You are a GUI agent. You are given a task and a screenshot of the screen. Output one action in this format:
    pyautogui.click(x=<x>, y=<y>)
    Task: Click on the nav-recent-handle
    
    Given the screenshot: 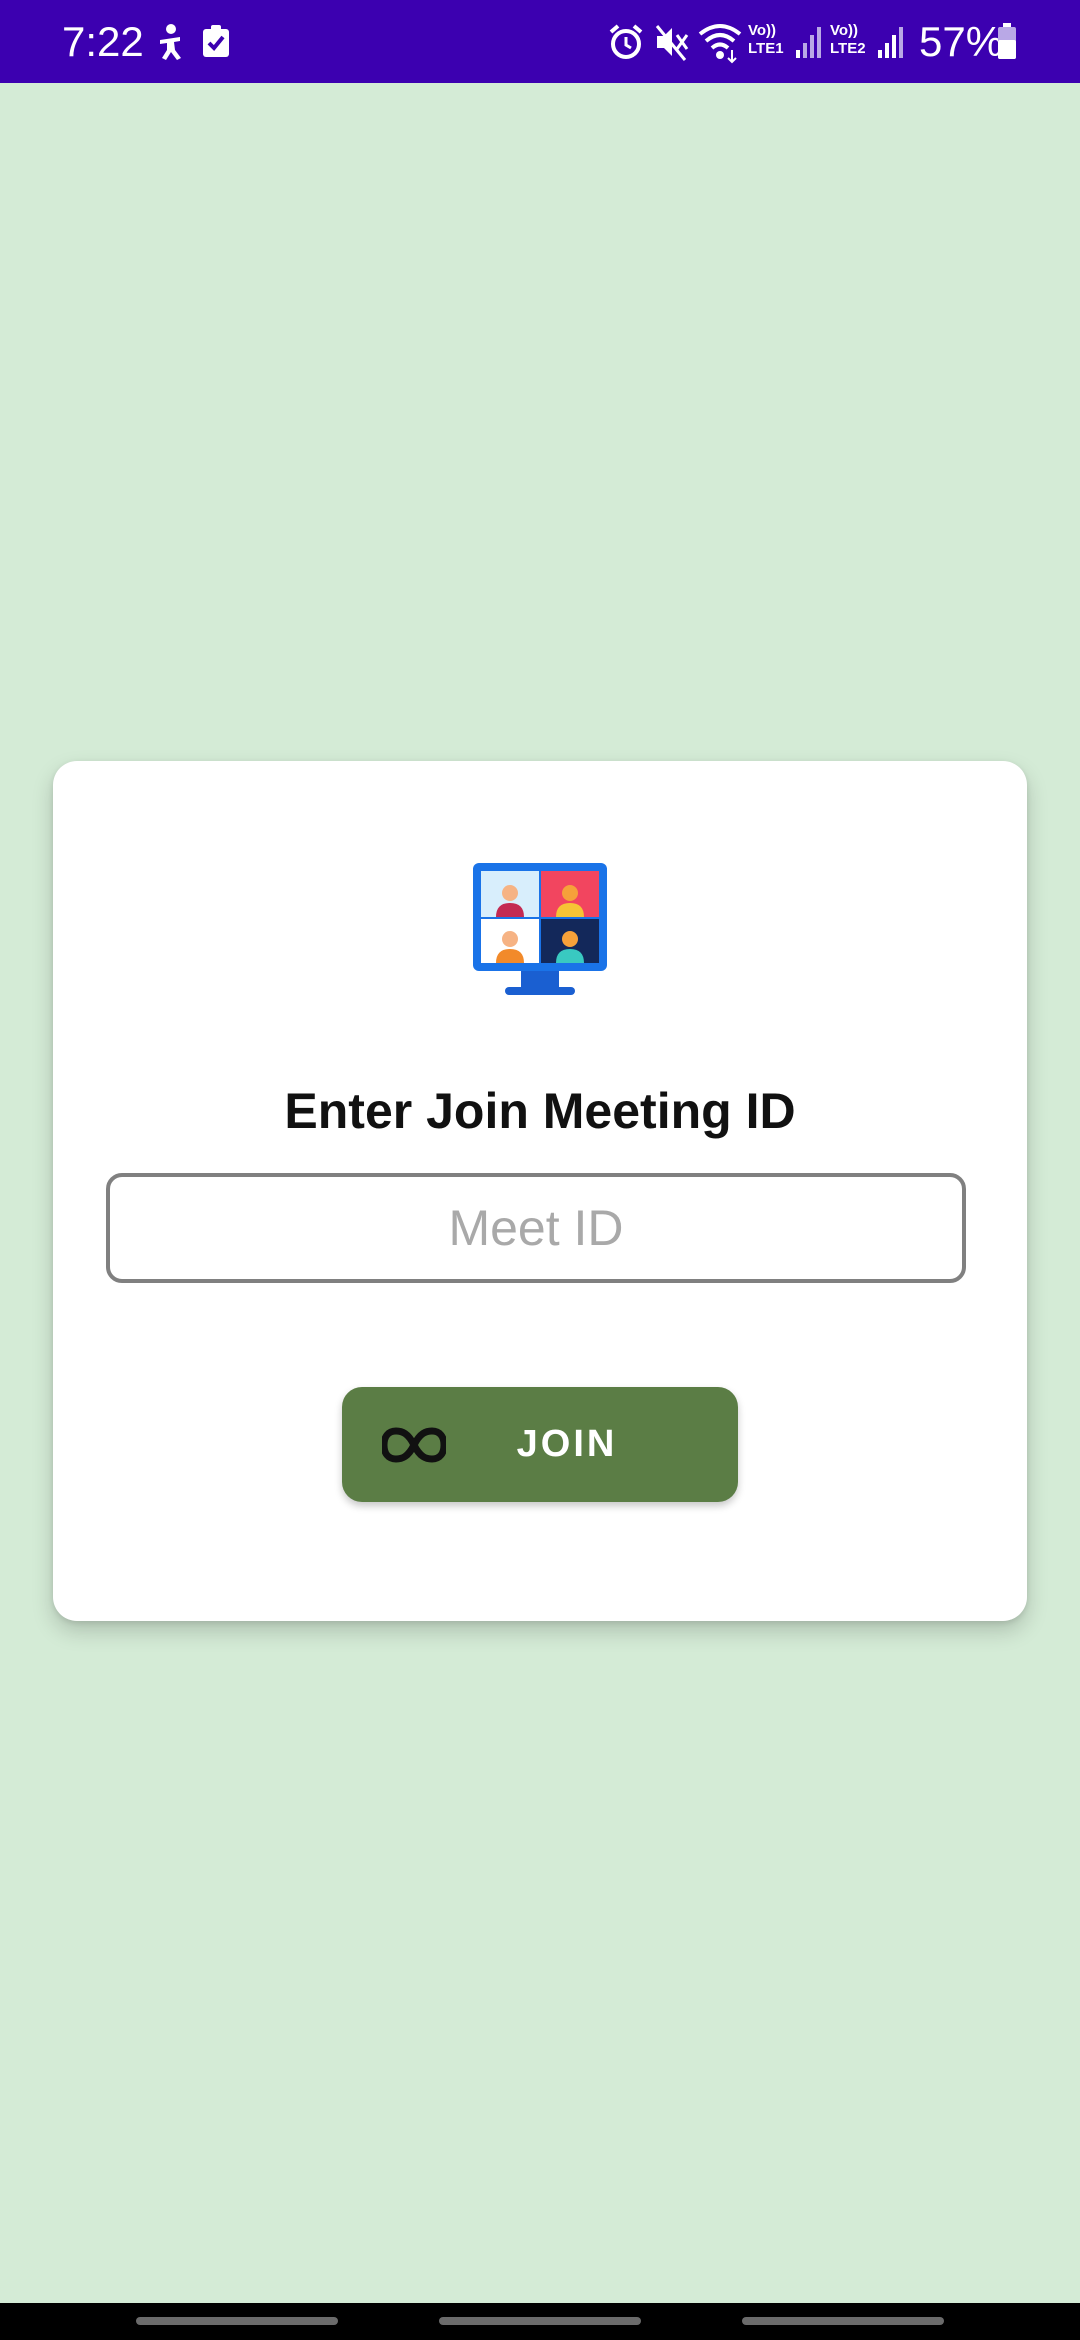 What is the action you would take?
    pyautogui.click(x=237, y=2321)
    